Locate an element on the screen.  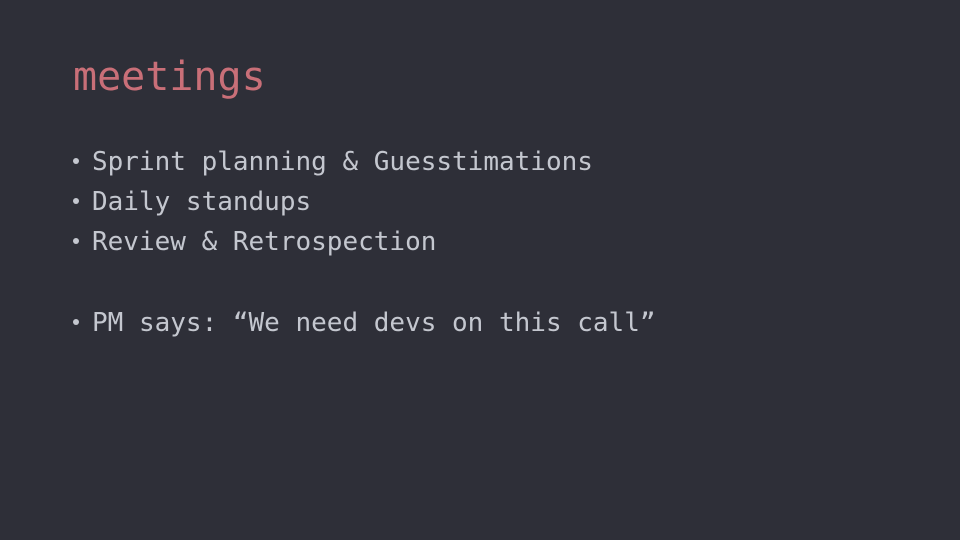
bullet-text: Sprint planning & Guesstimations is located at coordinates (342, 162).